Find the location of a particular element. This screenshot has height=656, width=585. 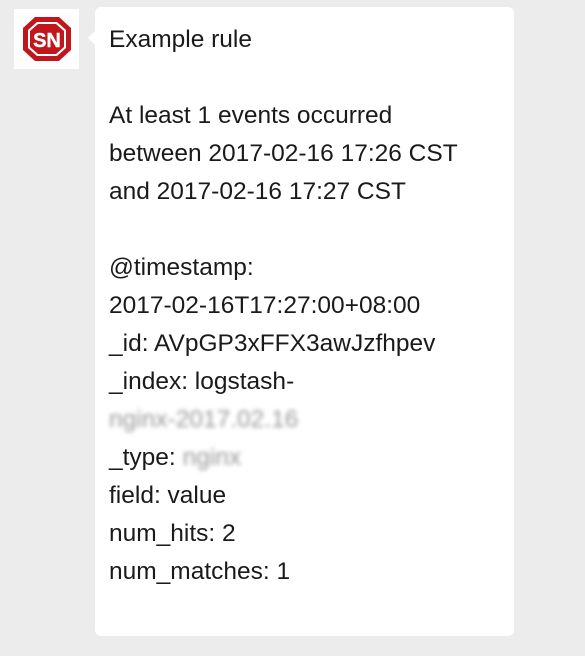

type-value-redacted: nginx is located at coordinates (212, 457).